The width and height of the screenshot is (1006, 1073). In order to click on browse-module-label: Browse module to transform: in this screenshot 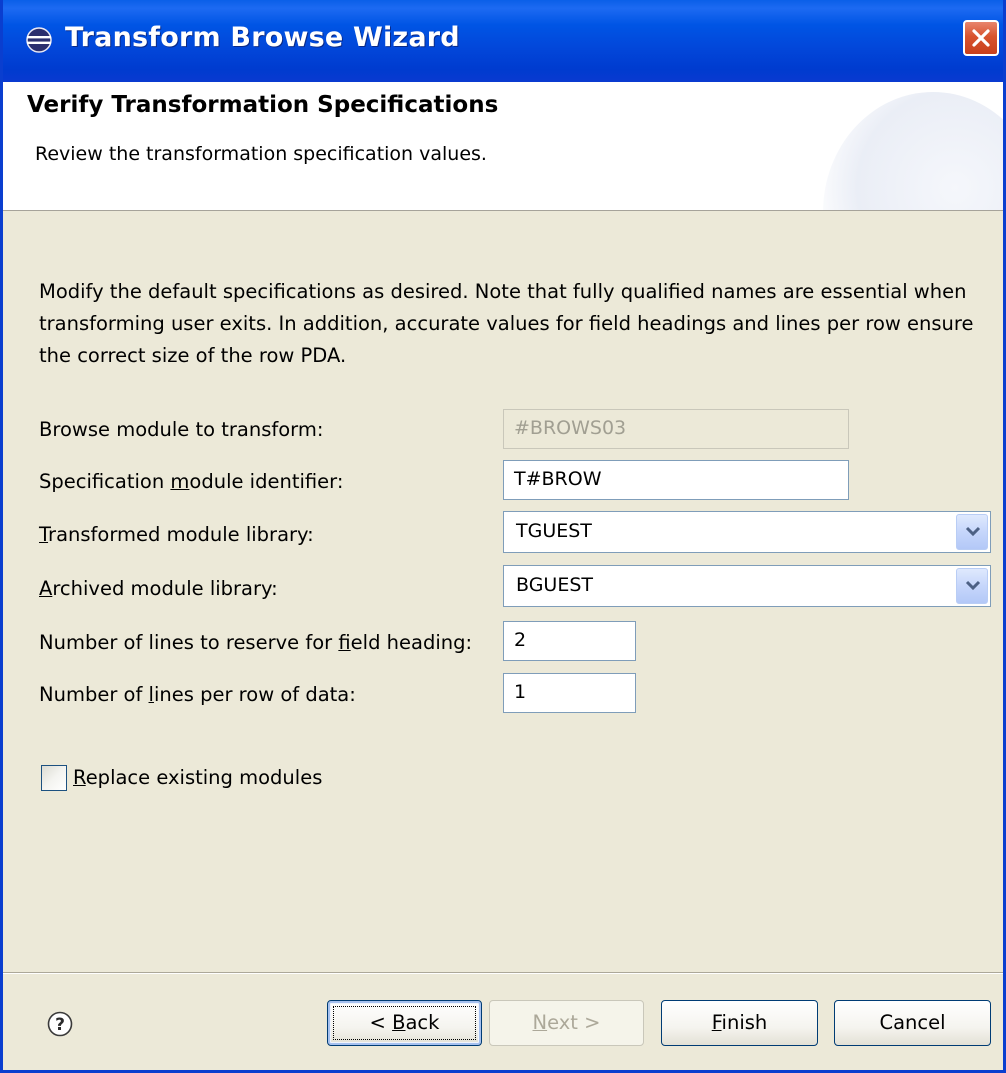, I will do `click(181, 429)`.